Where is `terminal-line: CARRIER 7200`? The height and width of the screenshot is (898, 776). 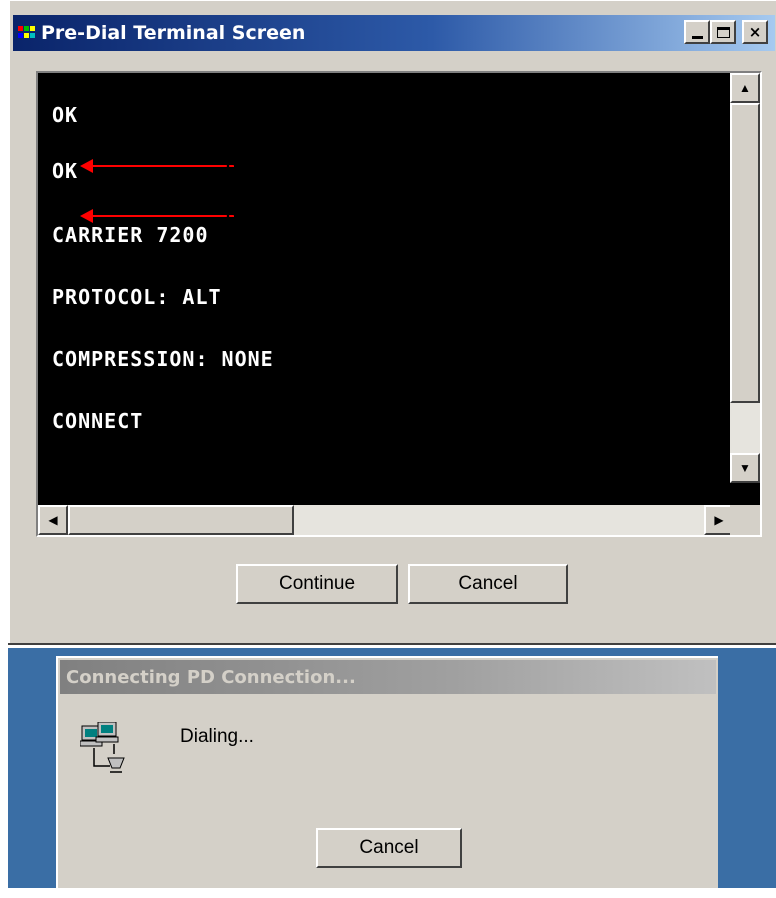 terminal-line: CARRIER 7200 is located at coordinates (130, 235).